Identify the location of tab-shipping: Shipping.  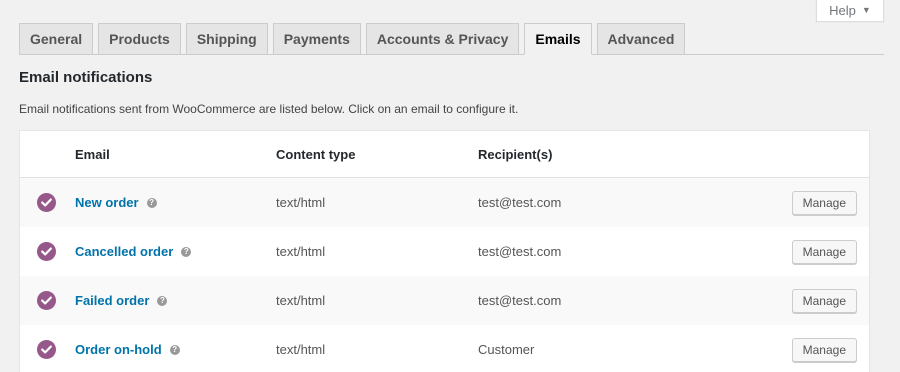
(226, 38).